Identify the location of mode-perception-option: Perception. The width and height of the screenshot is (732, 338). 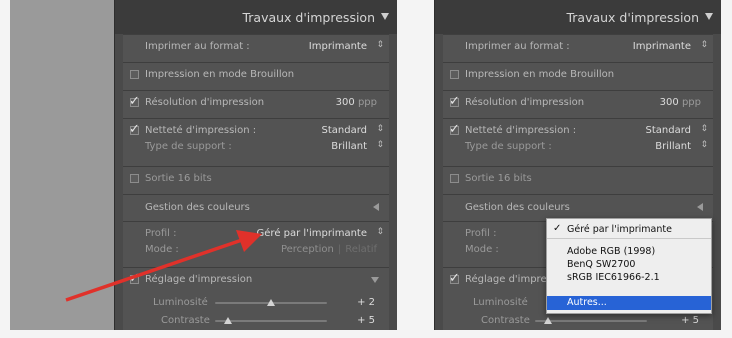
(307, 249).